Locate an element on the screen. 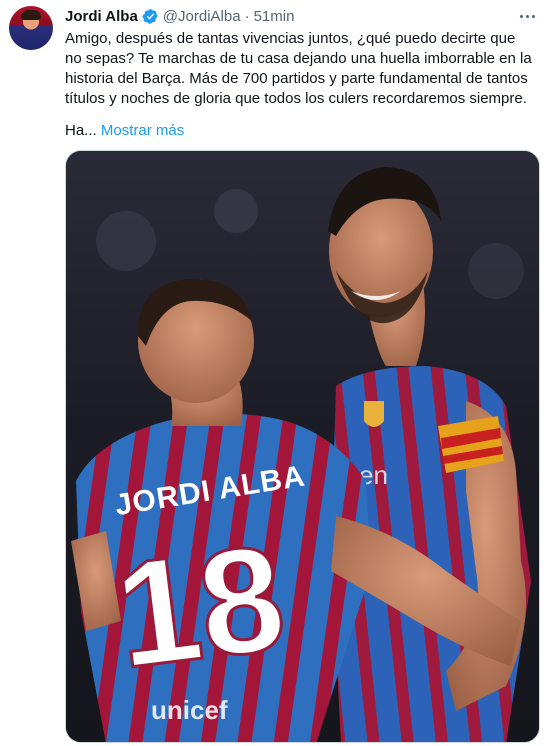  jersey-sponsor: unicef is located at coordinates (189, 710).